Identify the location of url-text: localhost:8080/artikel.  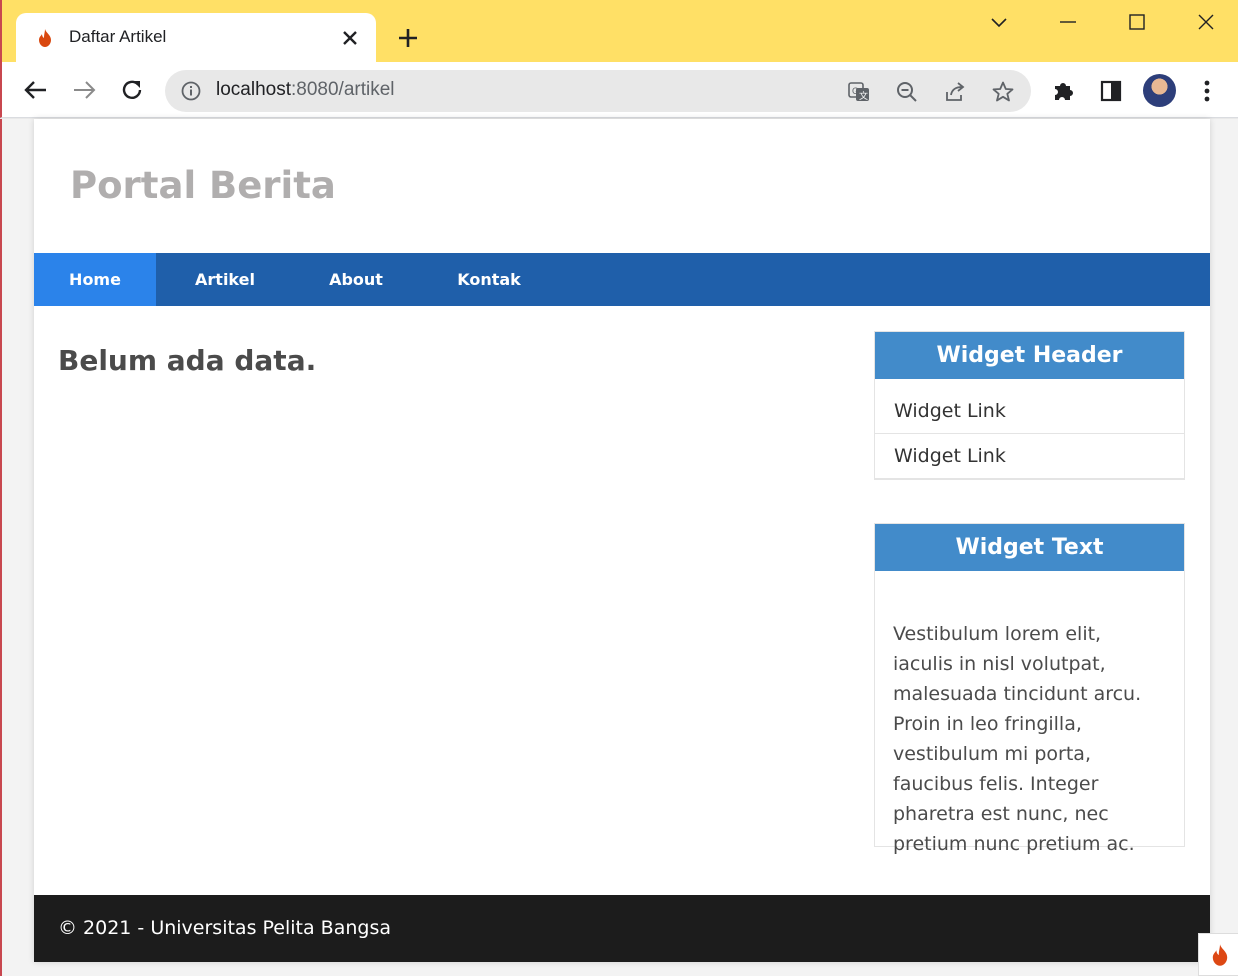
(305, 90).